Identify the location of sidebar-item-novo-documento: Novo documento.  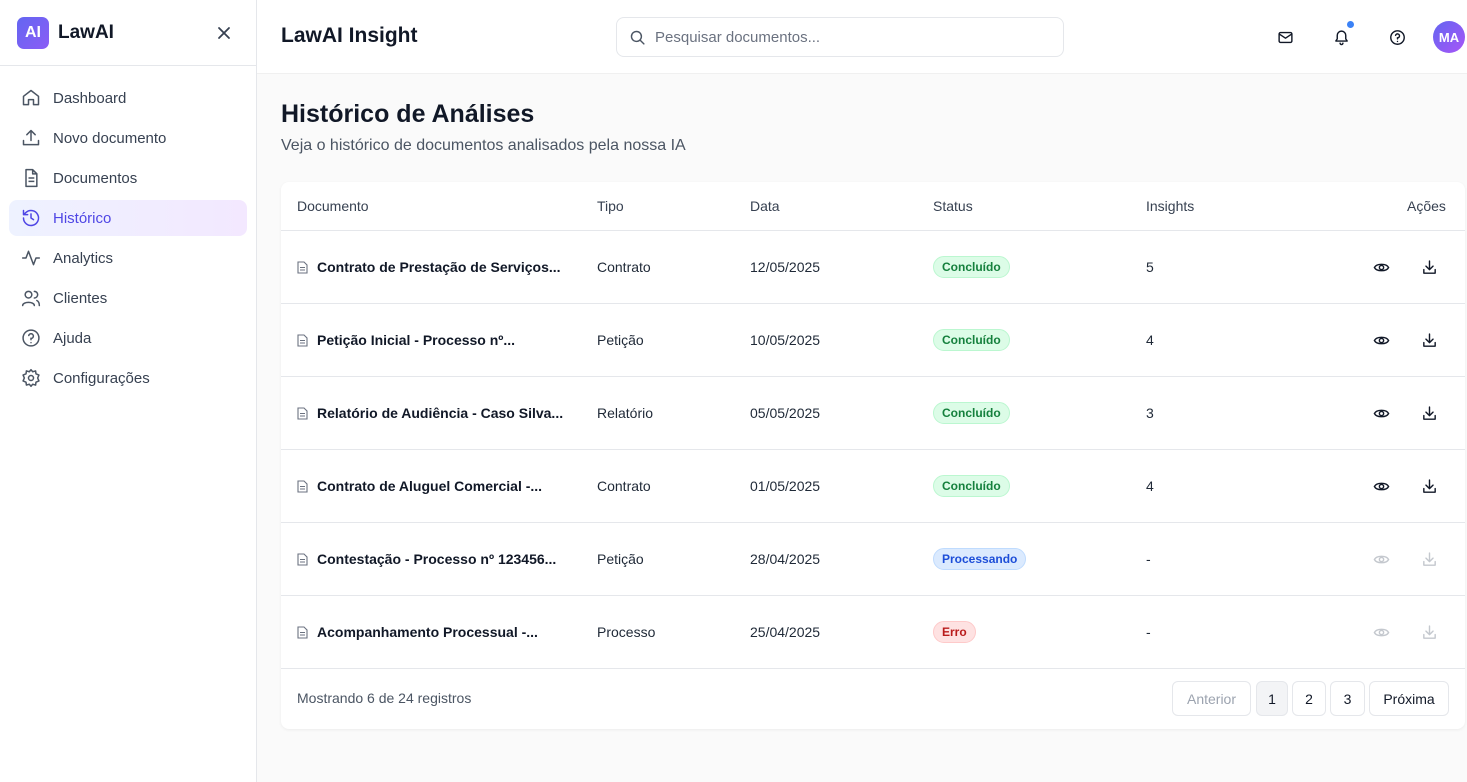
(128, 138).